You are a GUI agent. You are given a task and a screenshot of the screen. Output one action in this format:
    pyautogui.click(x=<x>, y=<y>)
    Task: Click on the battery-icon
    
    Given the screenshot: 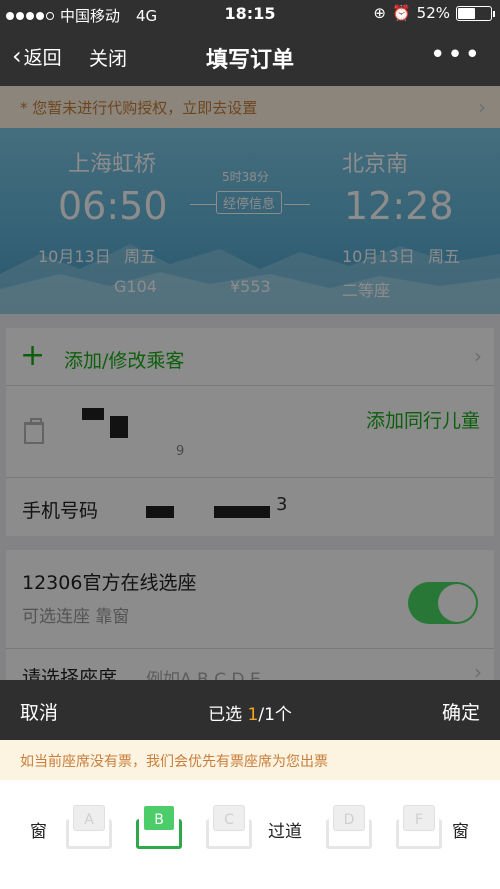 What is the action you would take?
    pyautogui.click(x=475, y=13)
    